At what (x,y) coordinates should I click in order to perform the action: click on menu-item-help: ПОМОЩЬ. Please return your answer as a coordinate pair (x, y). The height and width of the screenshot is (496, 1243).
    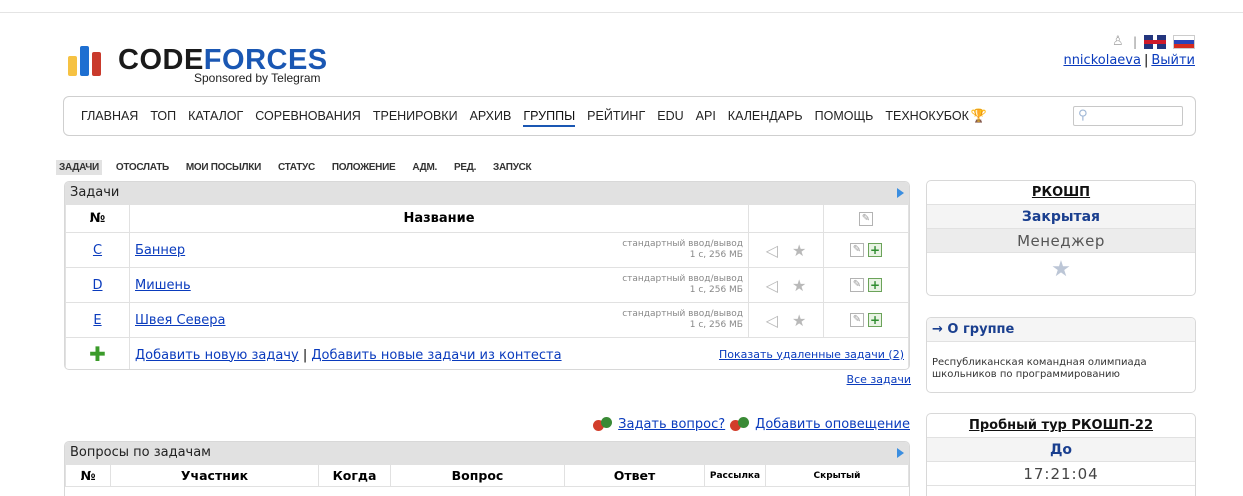
    Looking at the image, I should click on (844, 118).